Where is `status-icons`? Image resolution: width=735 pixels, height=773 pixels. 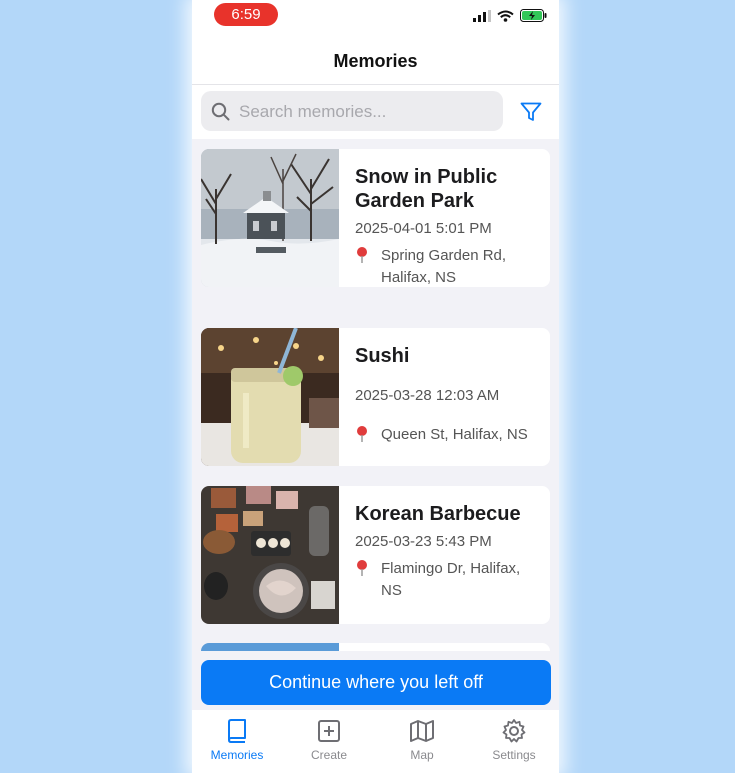
status-icons is located at coordinates (510, 15).